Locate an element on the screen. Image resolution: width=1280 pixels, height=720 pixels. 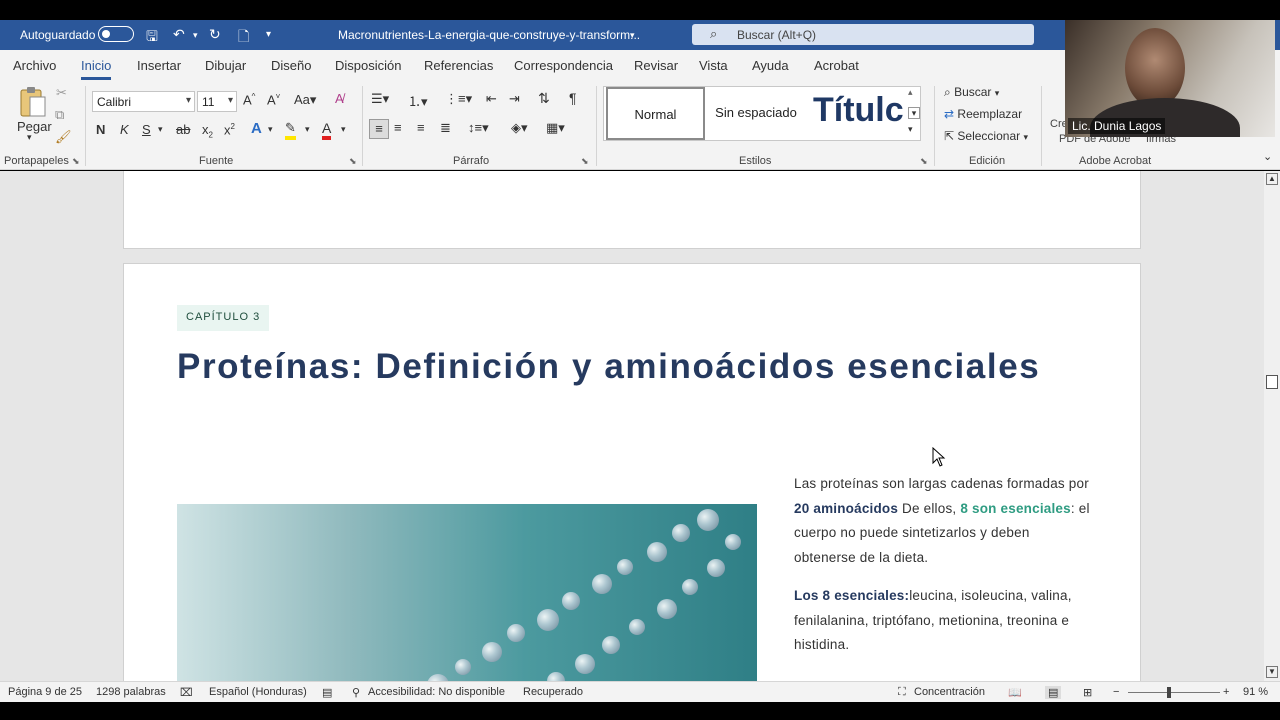
numbering-icon: ⒈▾ is located at coordinates (418, 100).